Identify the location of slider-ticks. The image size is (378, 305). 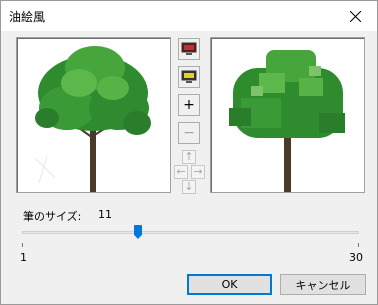
(190, 245).